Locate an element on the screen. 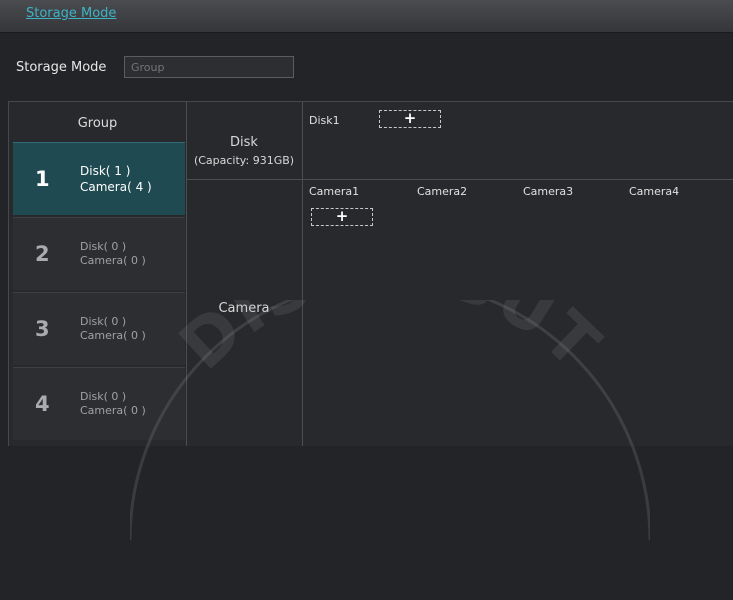  disk-type-cell: Disk (Capacity: 931GB) is located at coordinates (244, 141).